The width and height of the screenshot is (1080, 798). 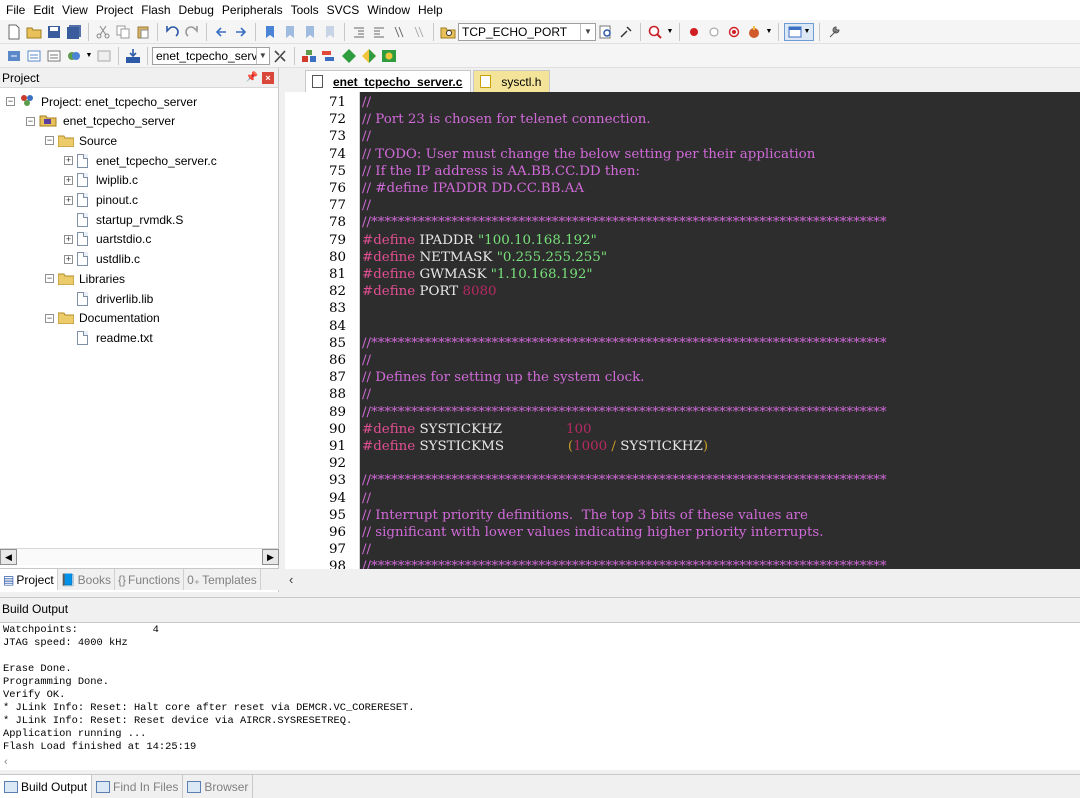 What do you see at coordinates (484, 257) in the screenshot?
I see `code-line: #define NETMASK "0.255.255.255"` at bounding box center [484, 257].